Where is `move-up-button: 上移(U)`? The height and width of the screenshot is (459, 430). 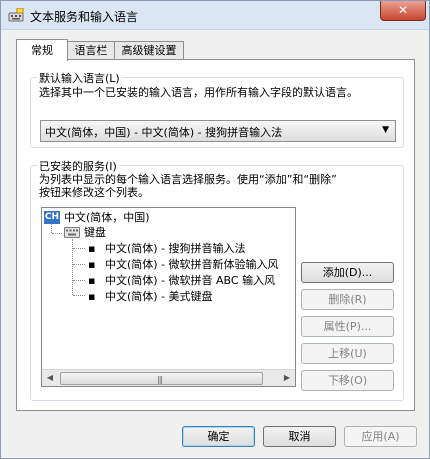 move-up-button: 上移(U) is located at coordinates (347, 353).